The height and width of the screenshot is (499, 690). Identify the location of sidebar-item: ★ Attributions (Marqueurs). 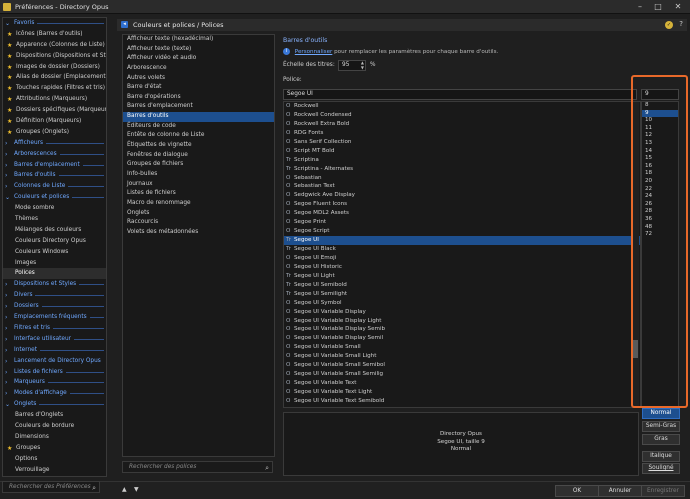
(54, 99).